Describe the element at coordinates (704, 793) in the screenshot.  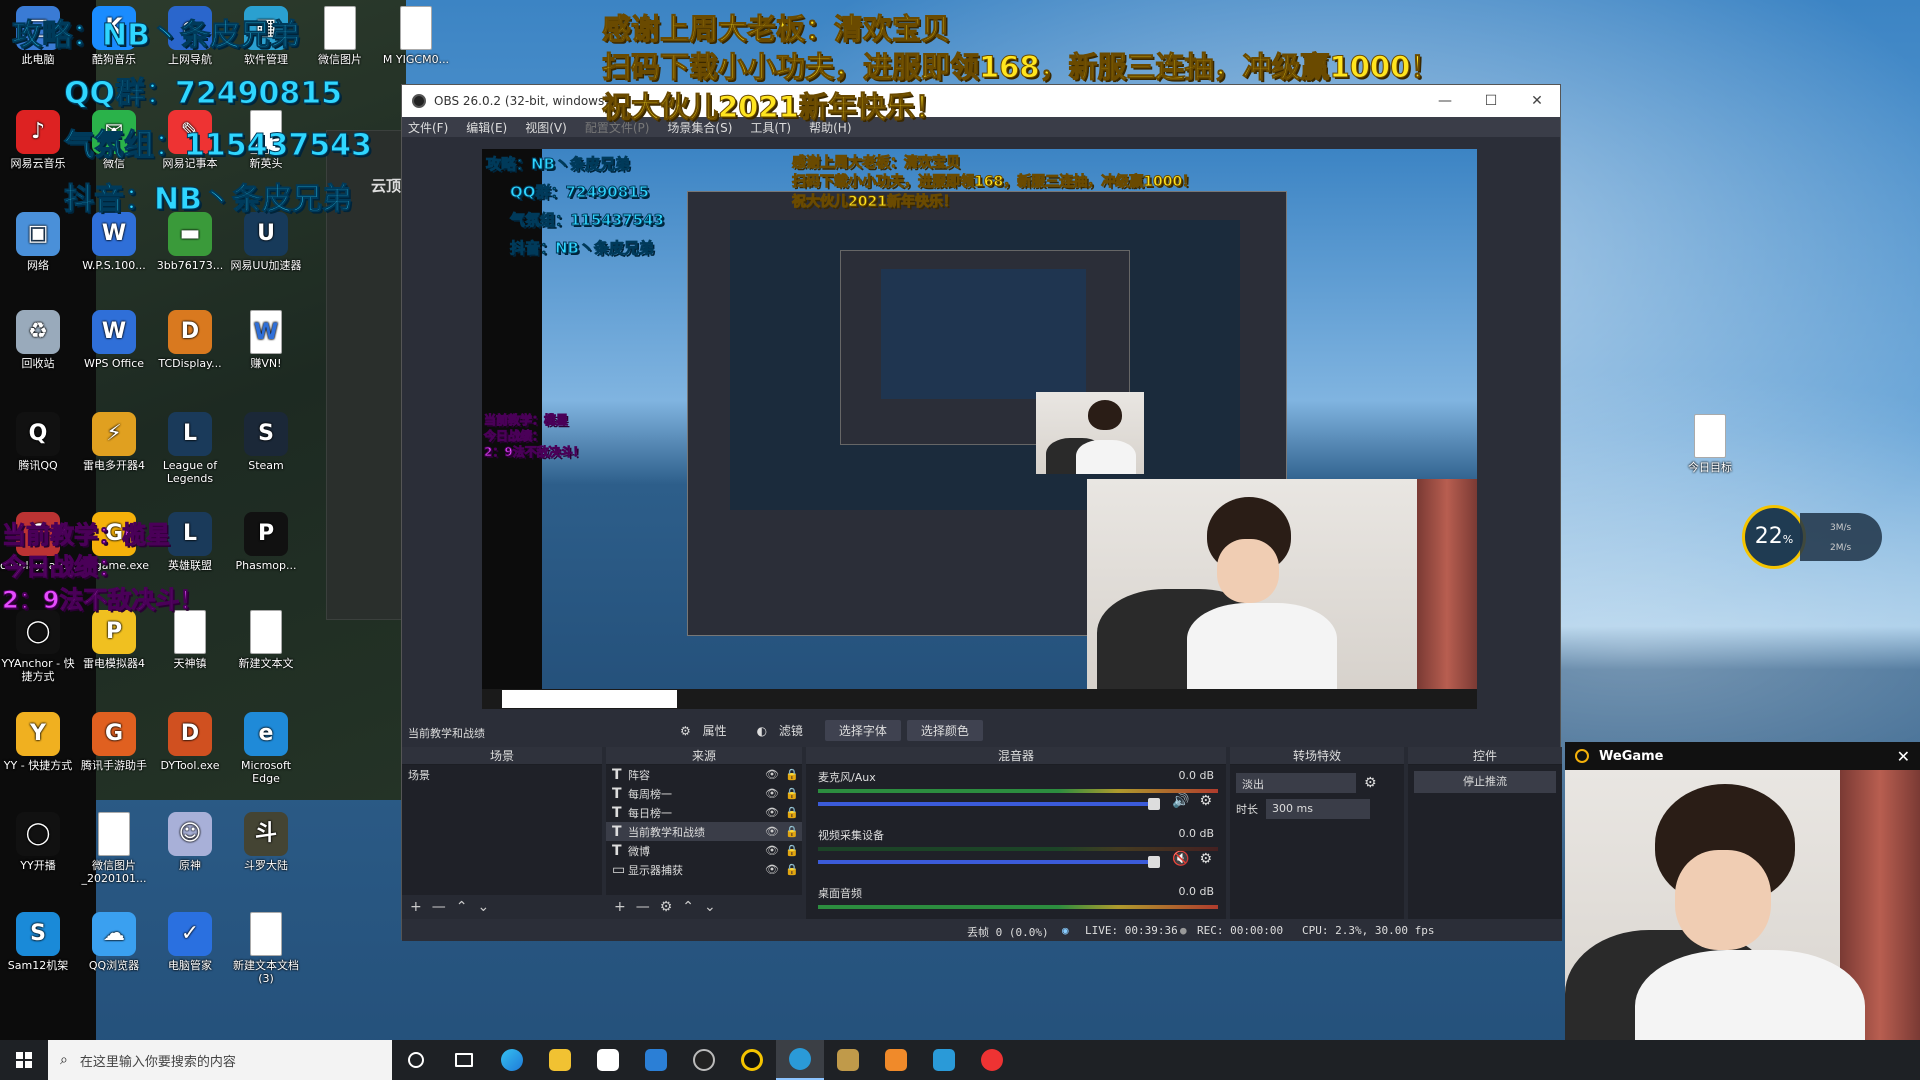
I see `source-item: T 每周榜一 👁 🔒` at that location.